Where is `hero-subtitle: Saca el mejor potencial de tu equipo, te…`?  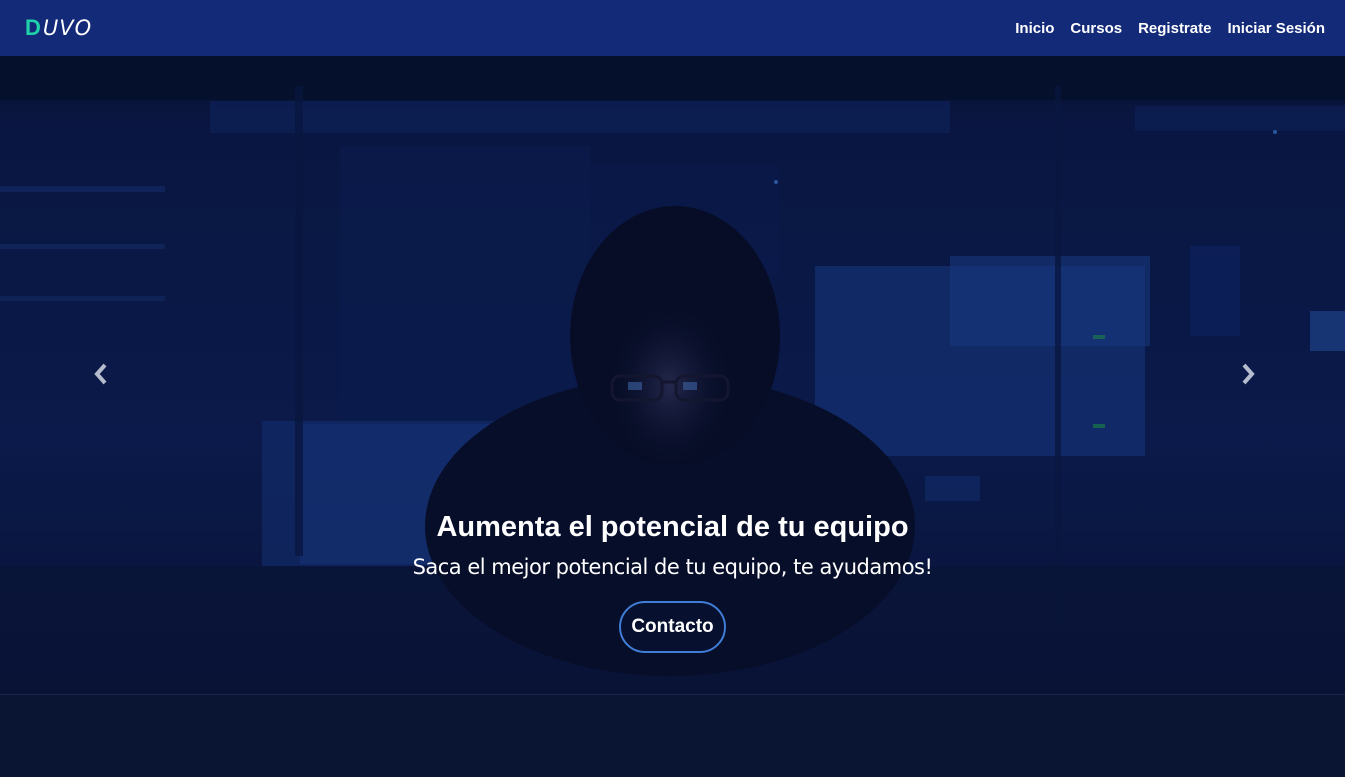
hero-subtitle: Saca el mejor potencial de tu equipo, te… is located at coordinates (672, 567).